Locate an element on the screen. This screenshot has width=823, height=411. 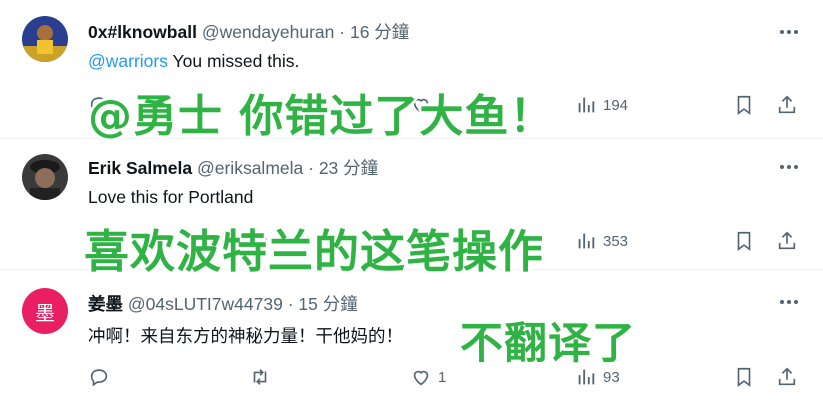
likes-count: 1 is located at coordinates (442, 377).